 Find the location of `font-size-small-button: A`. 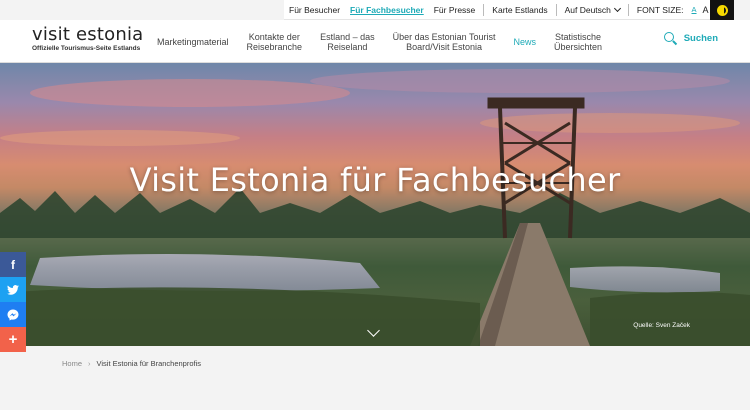

font-size-small-button: A is located at coordinates (694, 9).